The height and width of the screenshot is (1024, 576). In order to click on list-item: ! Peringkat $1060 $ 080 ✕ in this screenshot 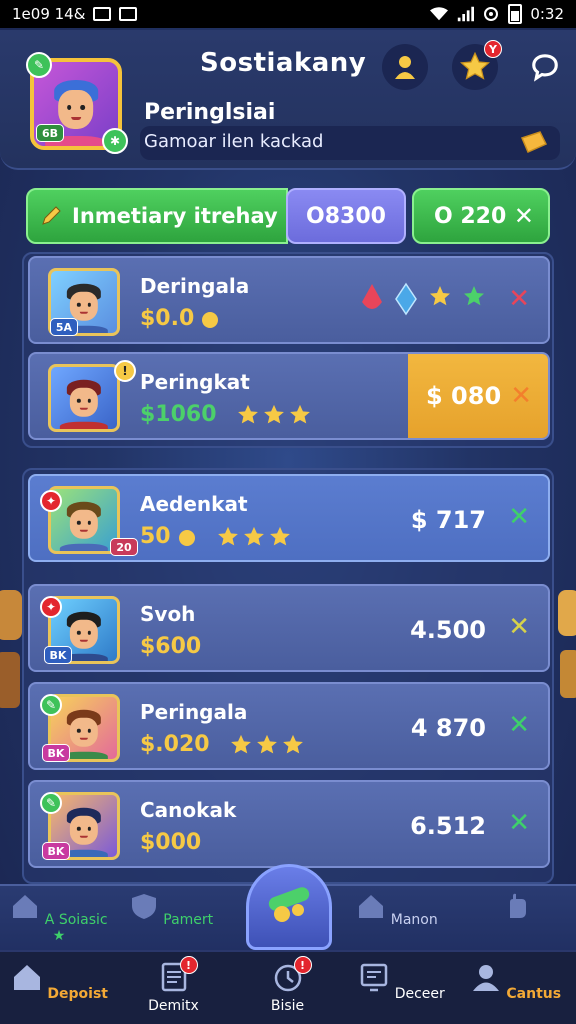, I will do `click(289, 396)`.